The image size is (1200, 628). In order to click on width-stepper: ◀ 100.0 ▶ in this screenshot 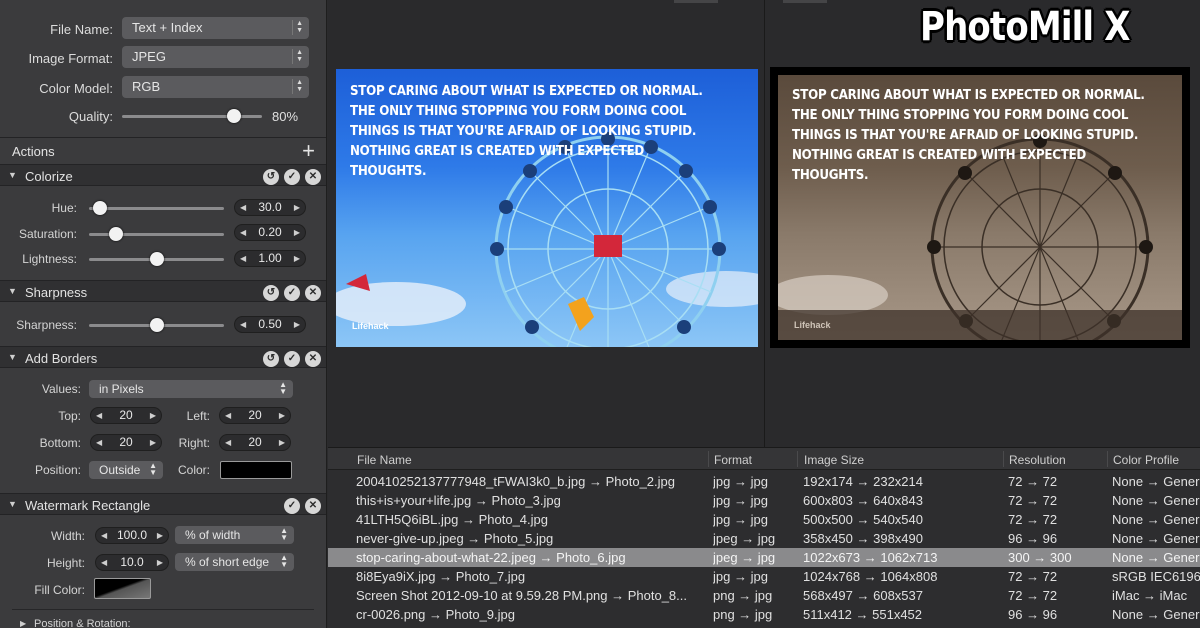, I will do `click(132, 535)`.